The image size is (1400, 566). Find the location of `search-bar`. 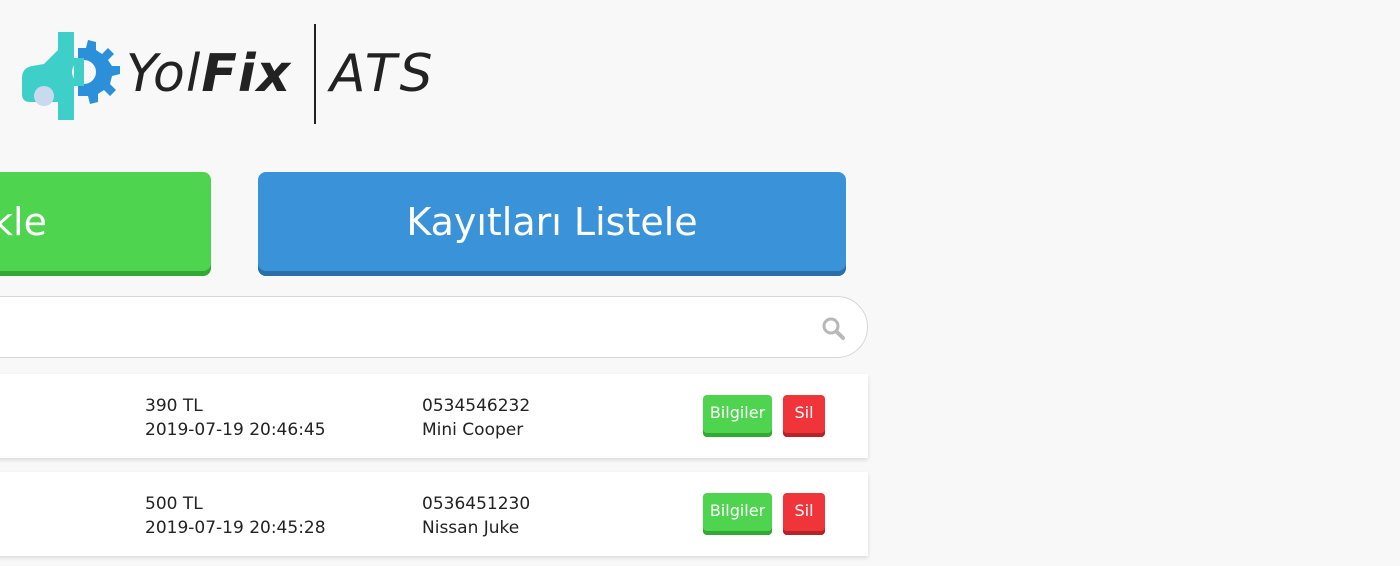

search-bar is located at coordinates (434, 327).